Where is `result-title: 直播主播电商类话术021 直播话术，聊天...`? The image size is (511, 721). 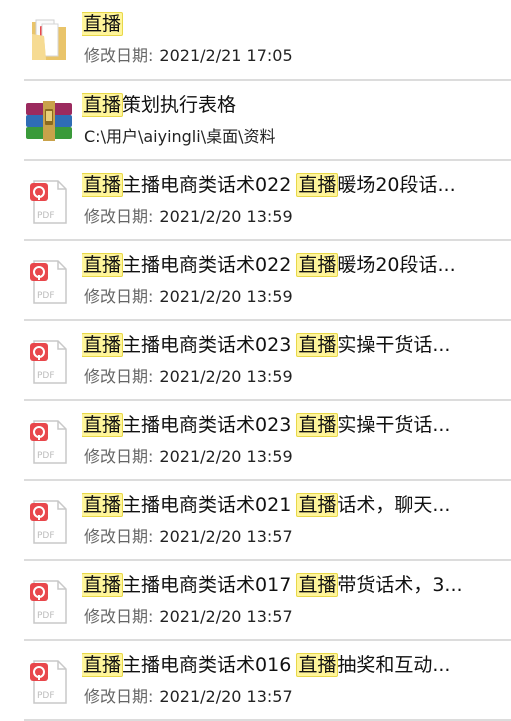
result-title: 直播主播电商类话术021 直播话术，聊天... is located at coordinates (266, 505).